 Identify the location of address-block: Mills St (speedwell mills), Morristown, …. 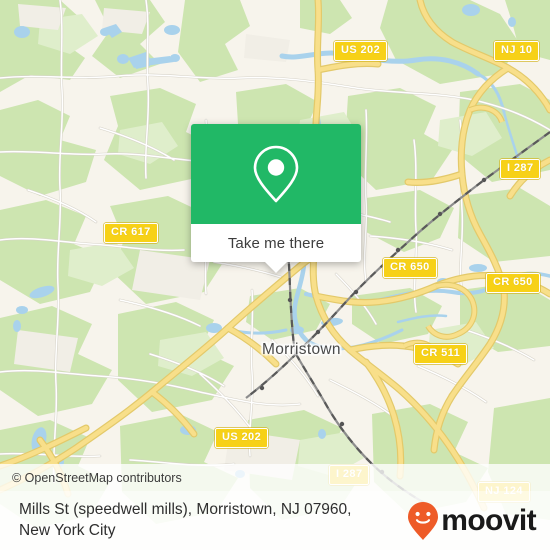
(175, 521).